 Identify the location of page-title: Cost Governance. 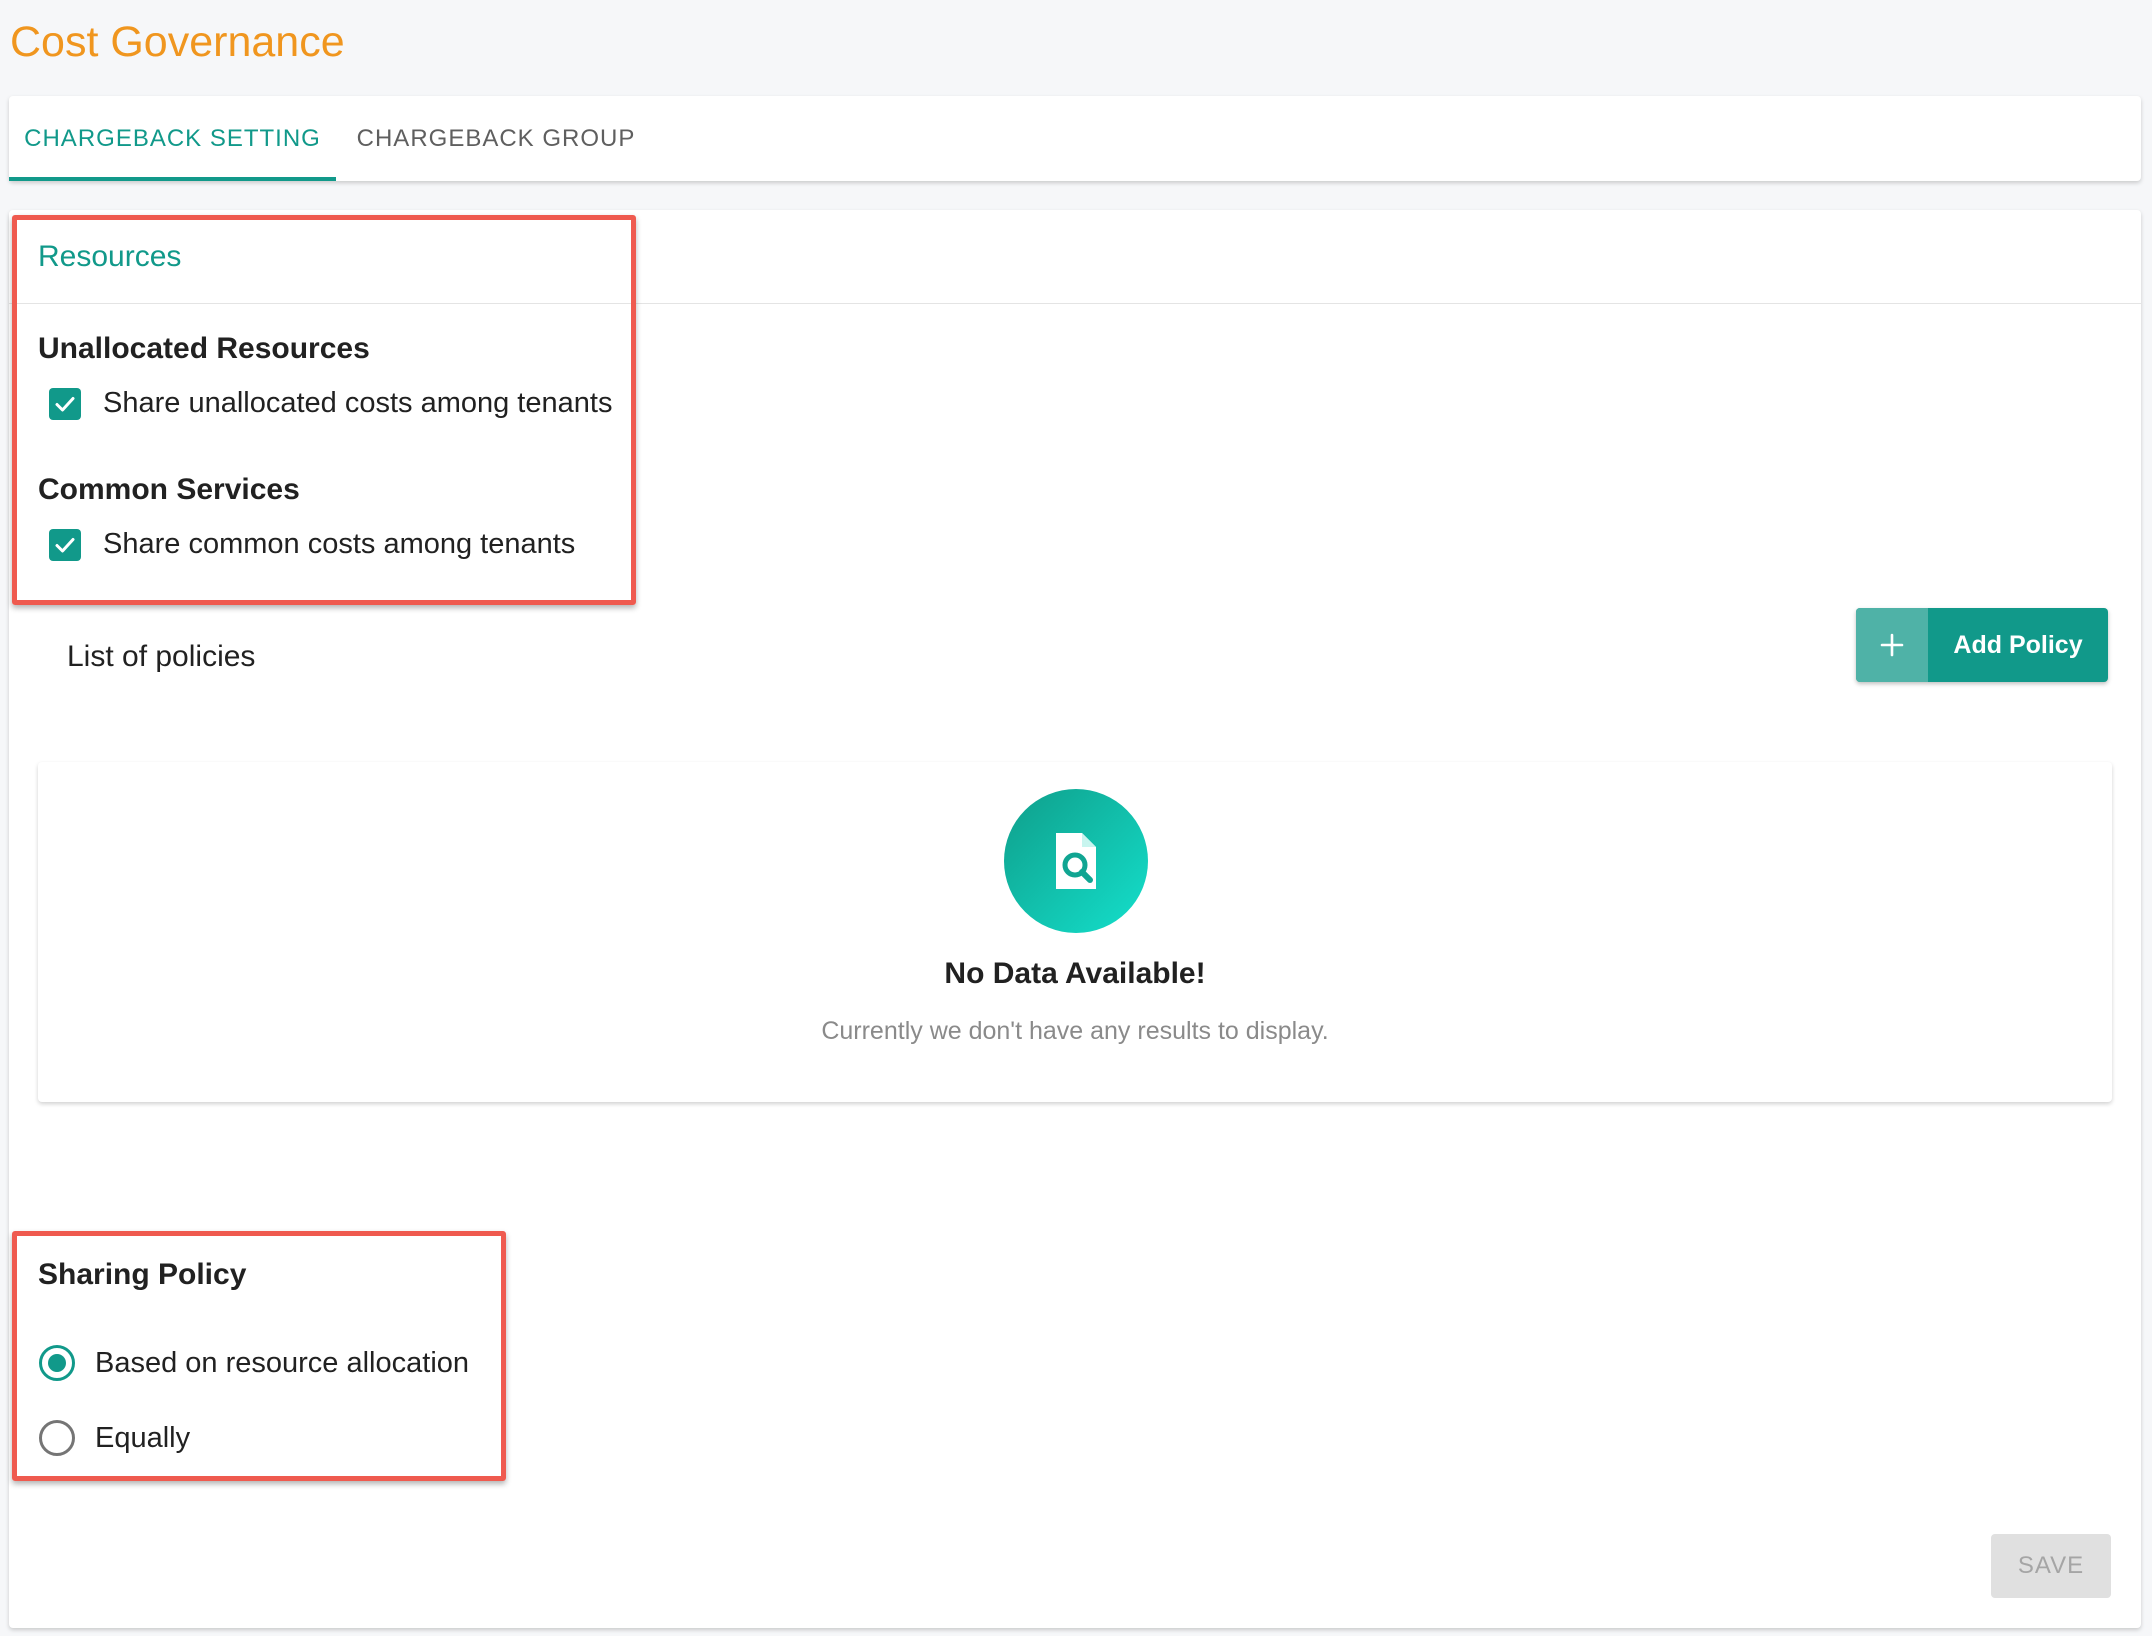
(177, 42).